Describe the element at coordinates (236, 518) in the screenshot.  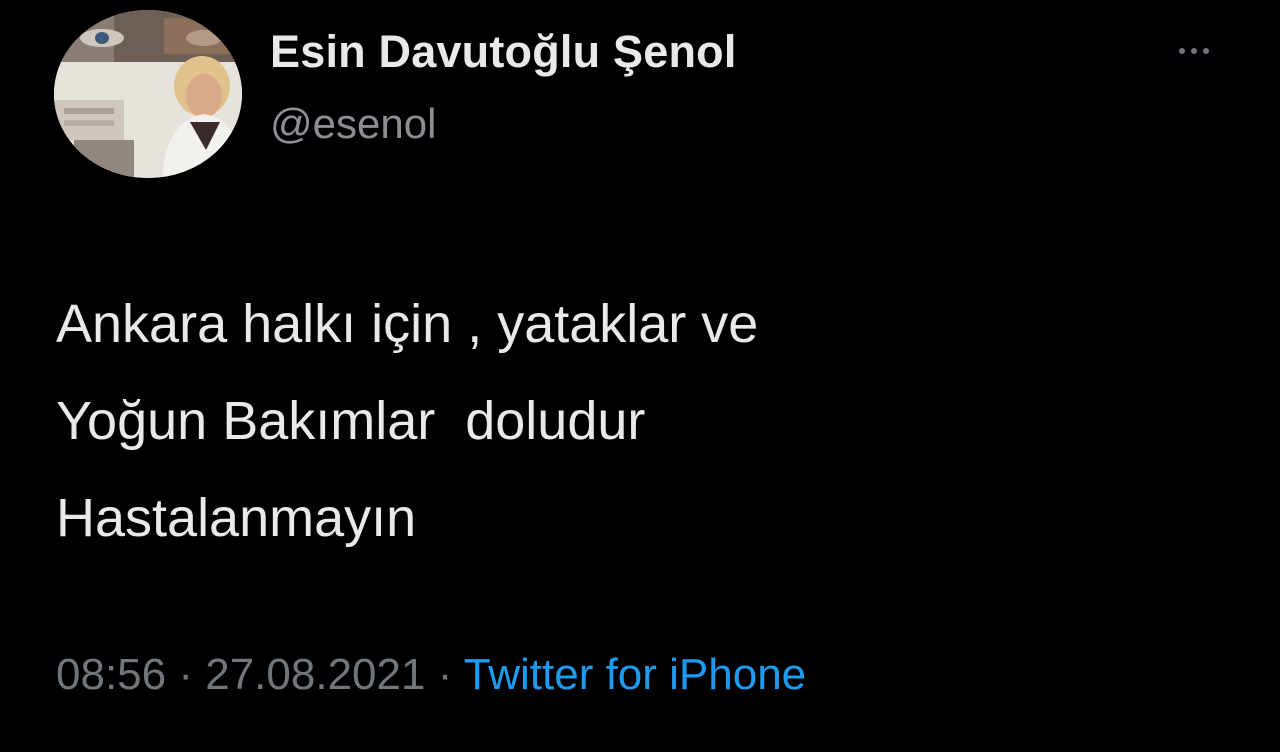
I see `tweet-text-line: Hastalanmayın` at that location.